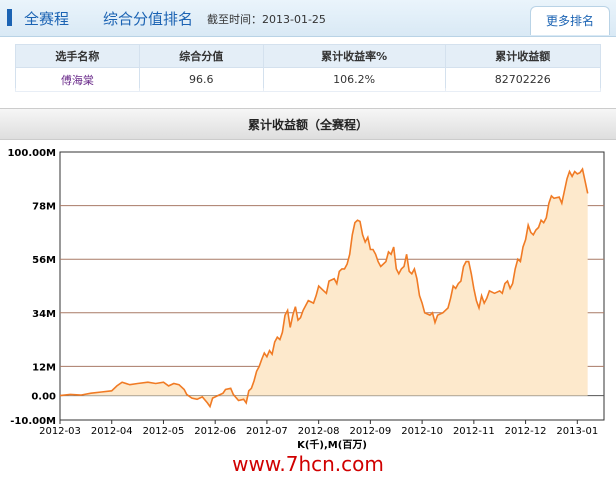 This screenshot has width=616, height=495. I want to click on y-tick-label: 56M, so click(44, 260).